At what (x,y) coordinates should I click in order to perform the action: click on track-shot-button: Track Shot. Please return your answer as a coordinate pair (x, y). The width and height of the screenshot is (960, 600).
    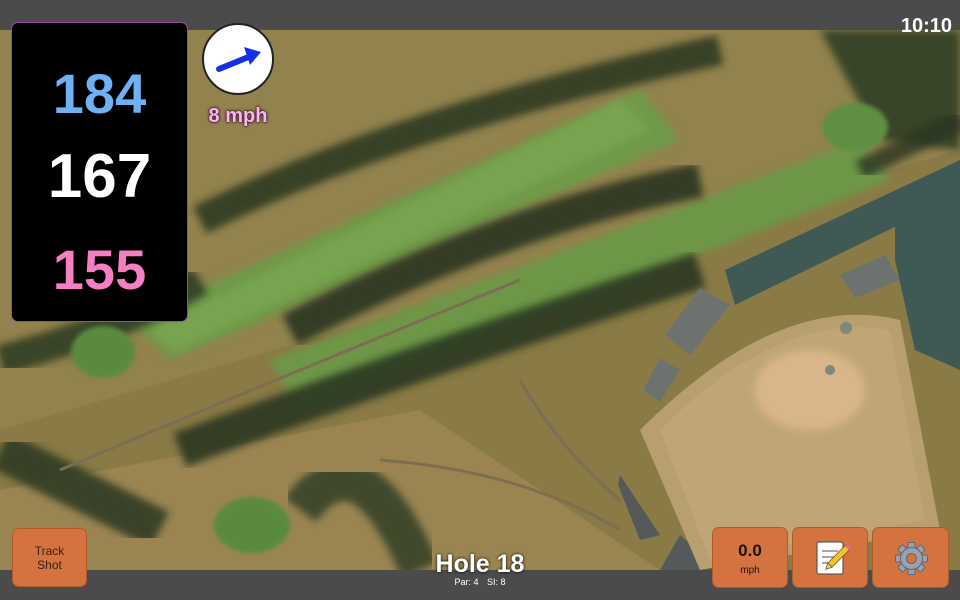
    Looking at the image, I should click on (49, 557).